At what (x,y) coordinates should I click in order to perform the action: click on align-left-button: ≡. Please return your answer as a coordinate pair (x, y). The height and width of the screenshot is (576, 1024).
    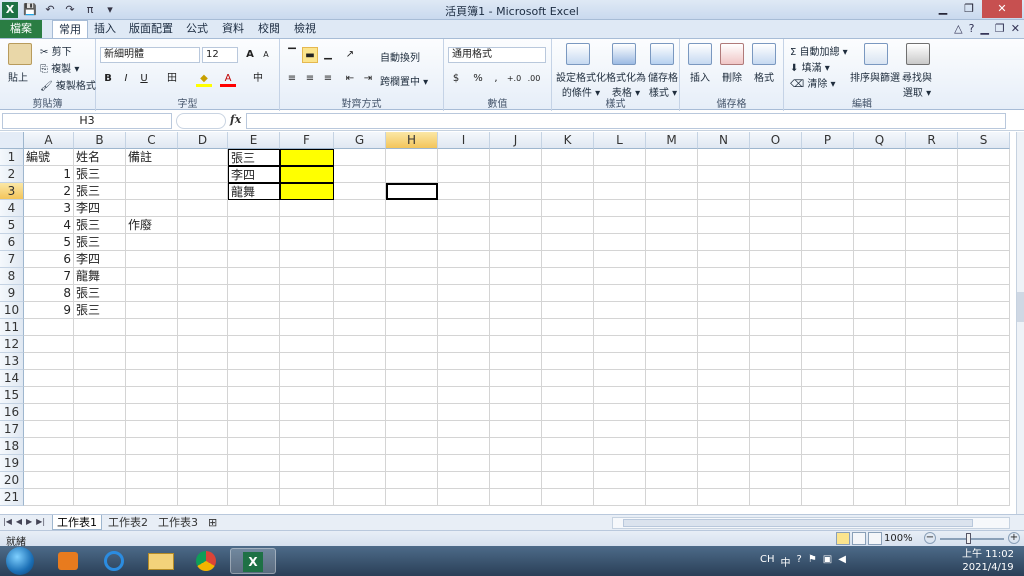
    Looking at the image, I should click on (292, 79).